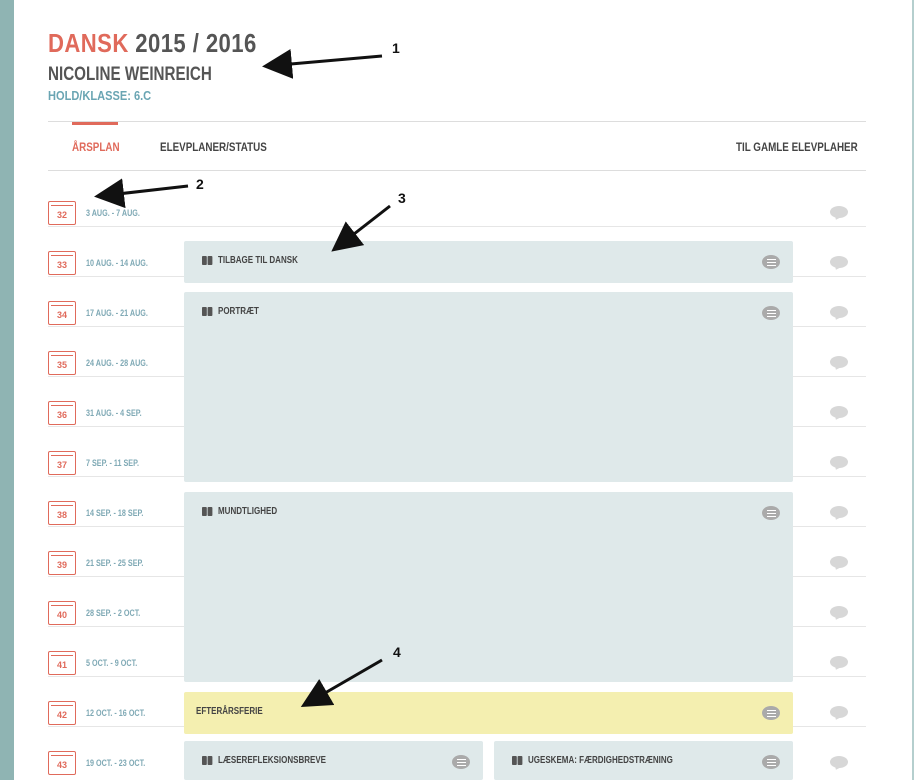 This screenshot has width=914, height=780. What do you see at coordinates (200, 184) in the screenshot?
I see `annotation-number-2: 2` at bounding box center [200, 184].